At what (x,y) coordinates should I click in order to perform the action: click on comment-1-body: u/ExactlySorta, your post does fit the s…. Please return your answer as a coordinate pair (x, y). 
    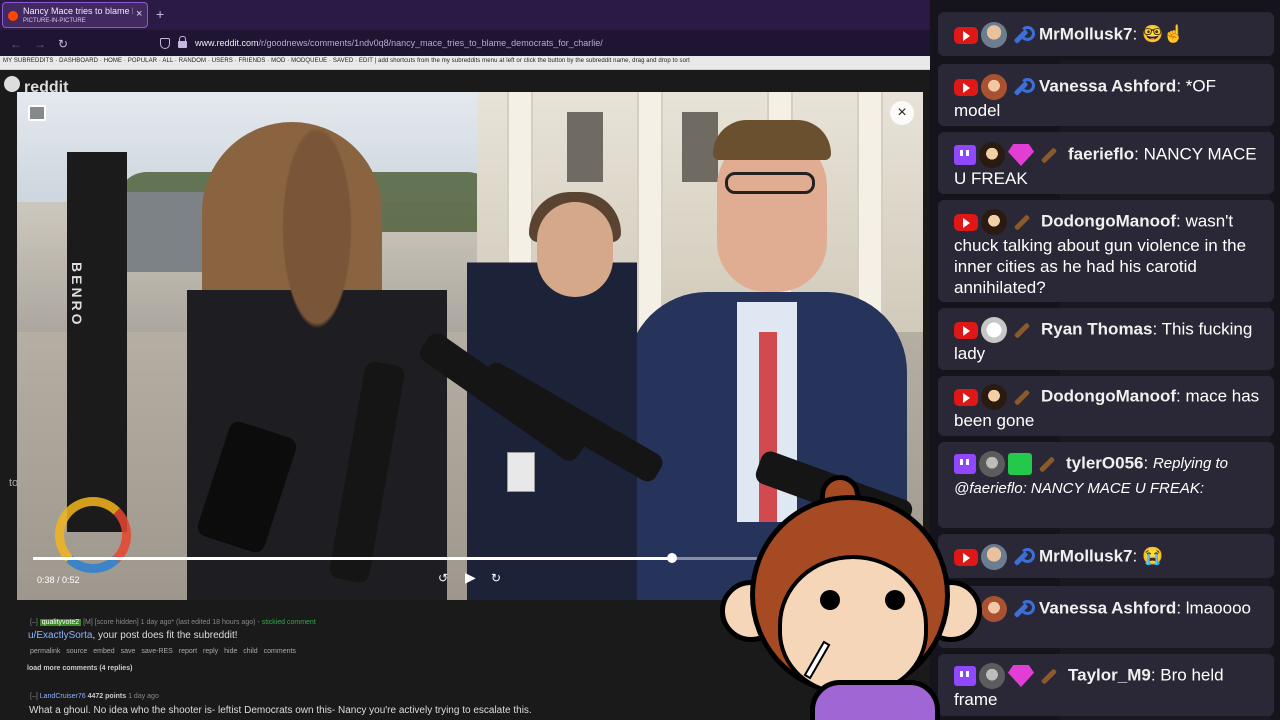
    Looking at the image, I should click on (133, 635).